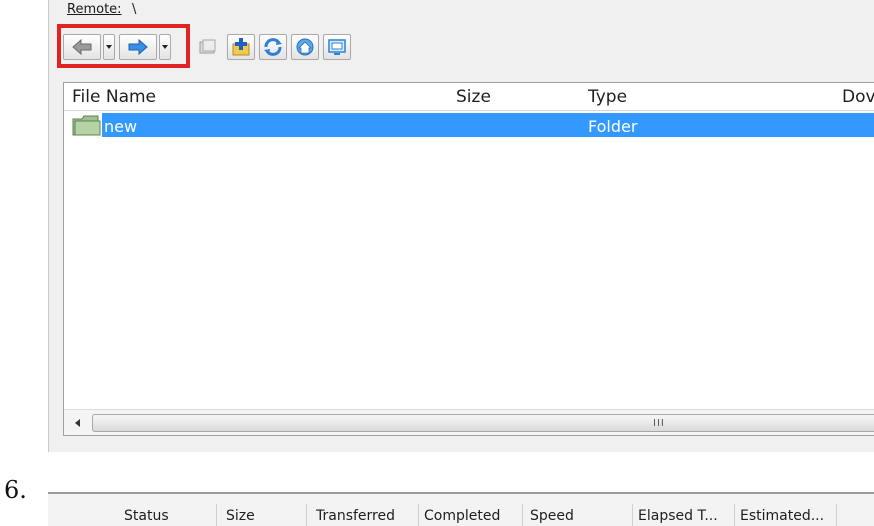 The width and height of the screenshot is (874, 526). I want to click on remote-path: \, so click(134, 9).